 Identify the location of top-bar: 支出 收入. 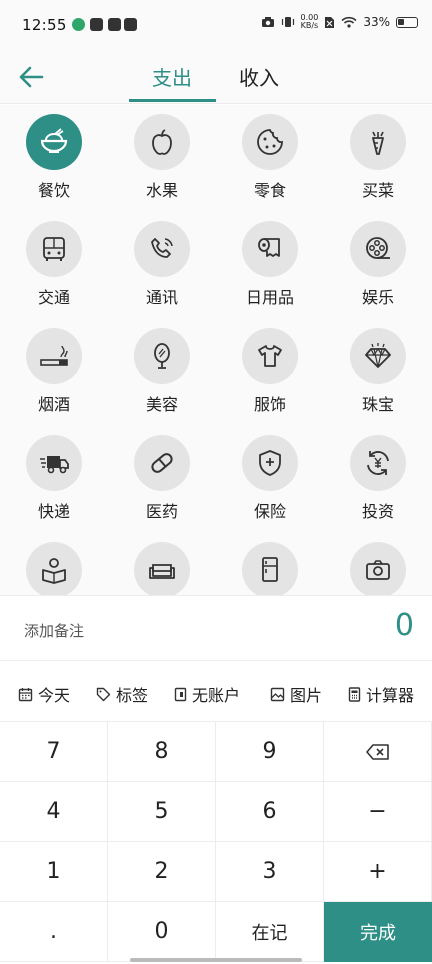
(216, 77).